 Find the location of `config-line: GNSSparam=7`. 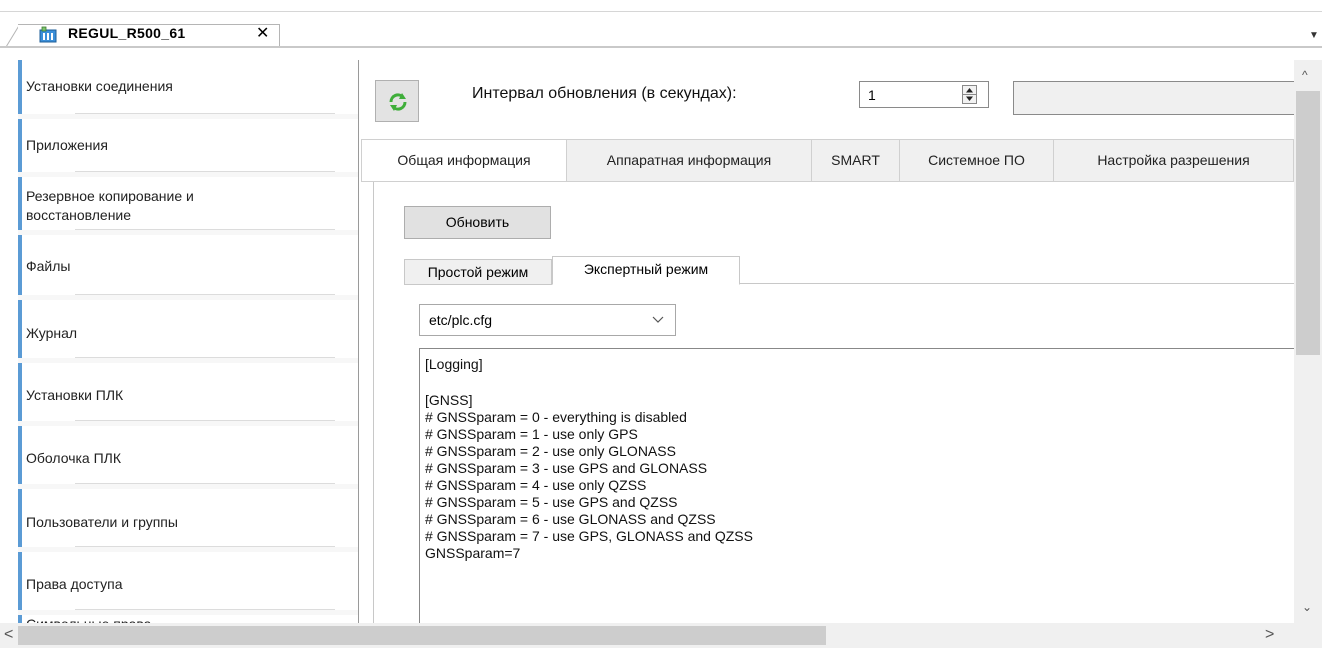

config-line: GNSSparam=7 is located at coordinates (473, 553).